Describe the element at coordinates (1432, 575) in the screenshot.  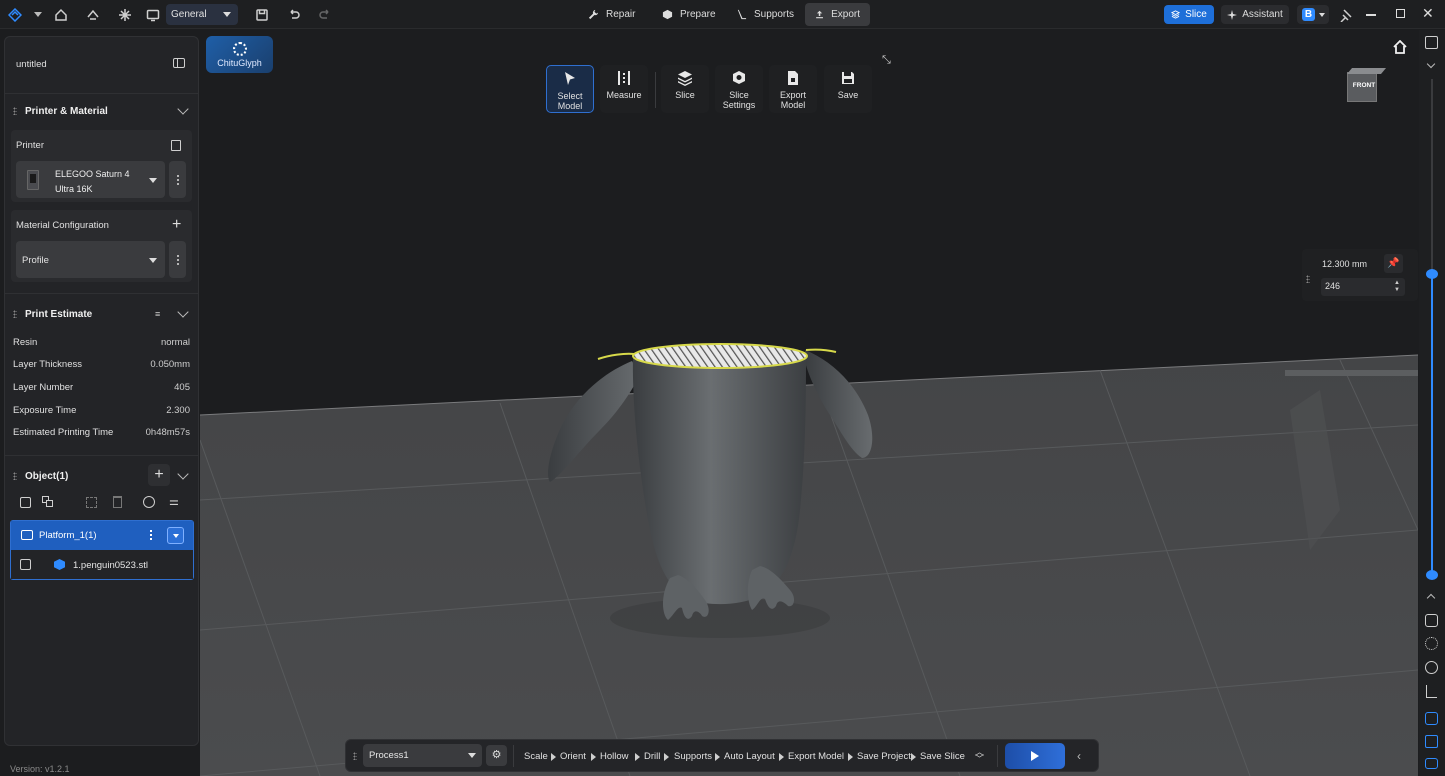
I see `layer-slider-bottom-handle` at that location.